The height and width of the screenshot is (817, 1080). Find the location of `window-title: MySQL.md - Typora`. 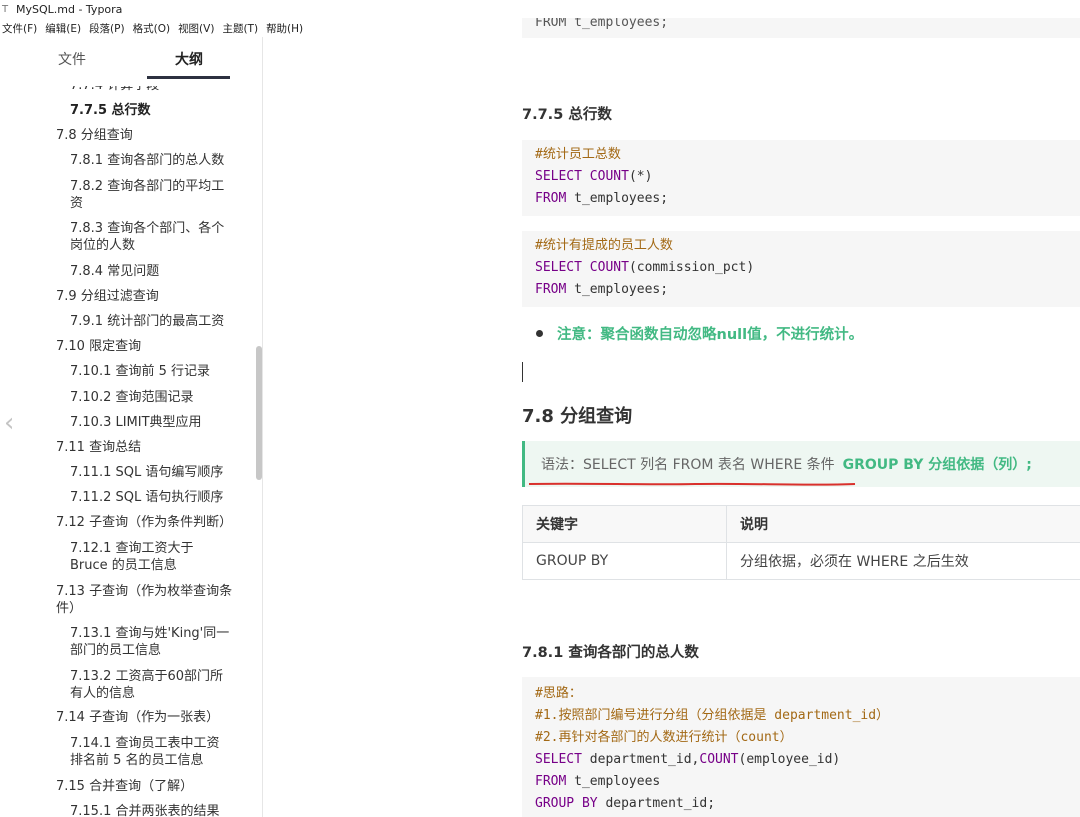

window-title: MySQL.md - Typora is located at coordinates (69, 9).